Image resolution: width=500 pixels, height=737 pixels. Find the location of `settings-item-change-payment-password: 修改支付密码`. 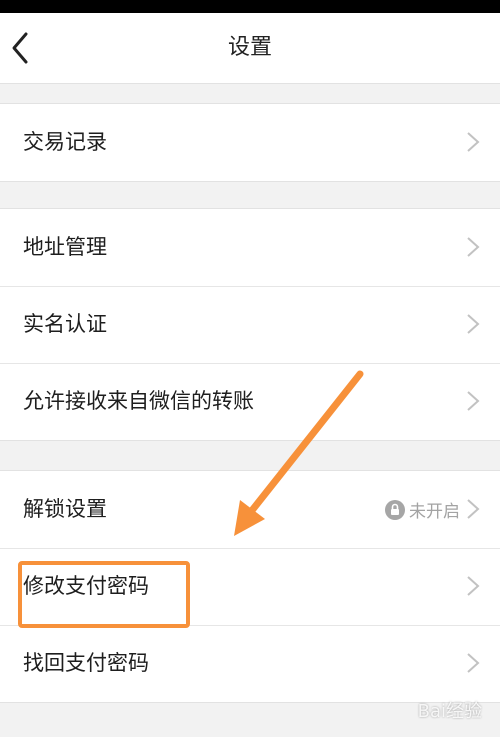

settings-item-change-payment-password: 修改支付密码 is located at coordinates (250, 586).